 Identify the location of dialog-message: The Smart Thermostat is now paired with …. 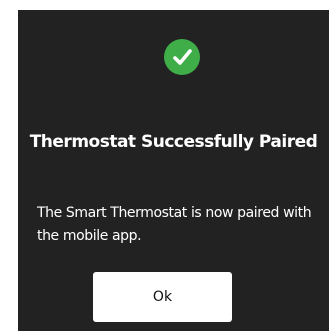
(174, 224).